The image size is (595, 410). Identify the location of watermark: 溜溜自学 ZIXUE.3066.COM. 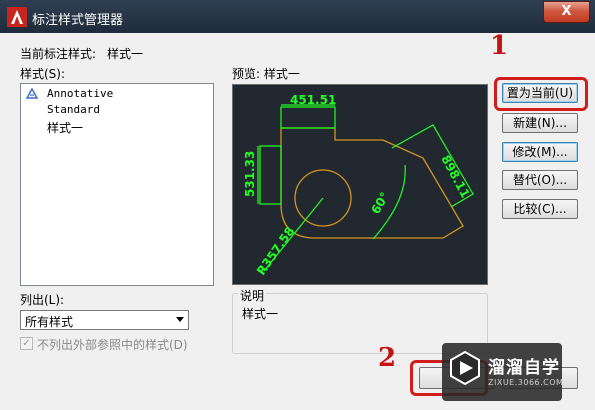
(503, 372).